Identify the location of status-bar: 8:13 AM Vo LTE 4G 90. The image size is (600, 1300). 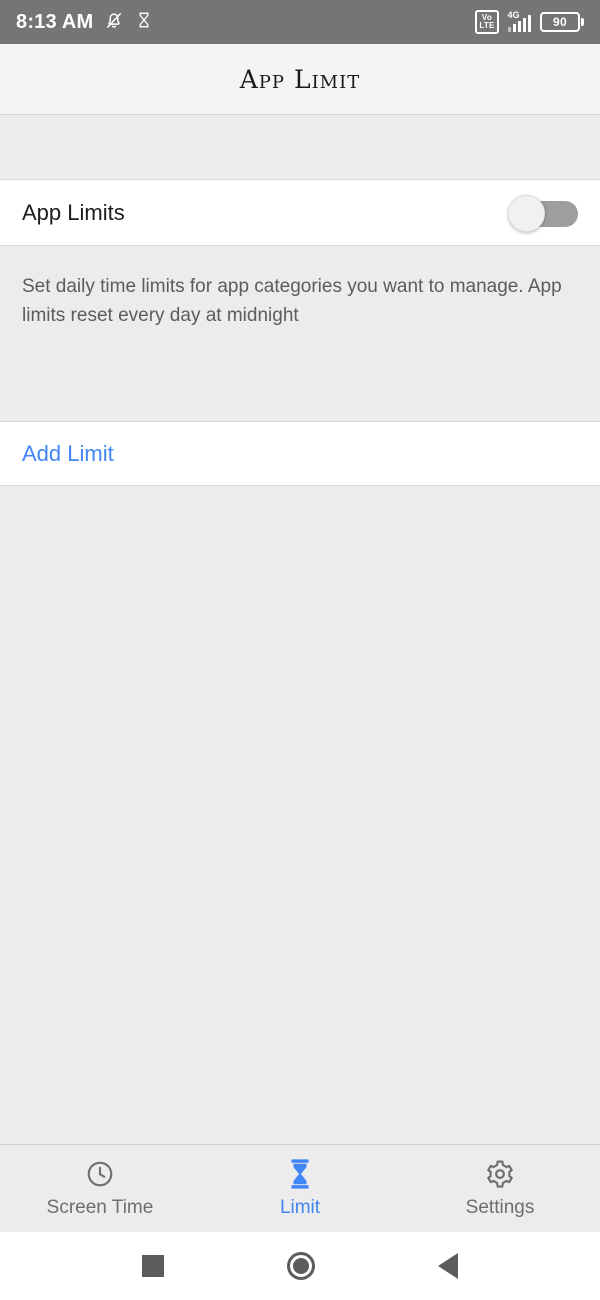
(300, 22).